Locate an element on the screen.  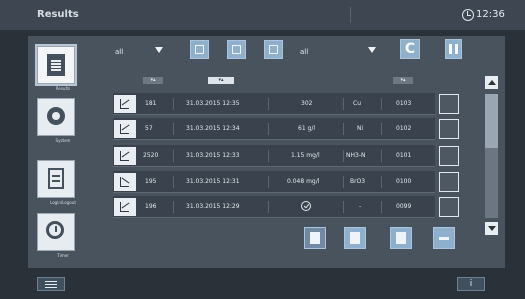
filter-sample-button is located at coordinates (199, 49).